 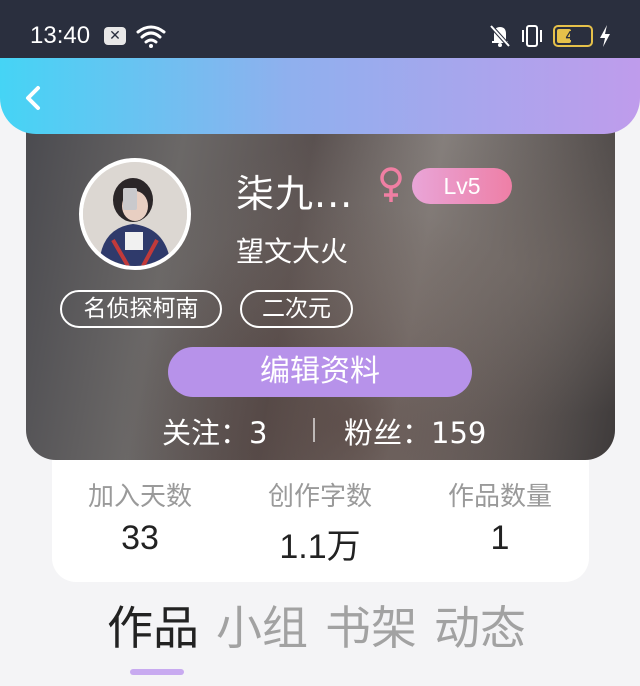 What do you see at coordinates (391, 184) in the screenshot?
I see `female-icon` at bounding box center [391, 184].